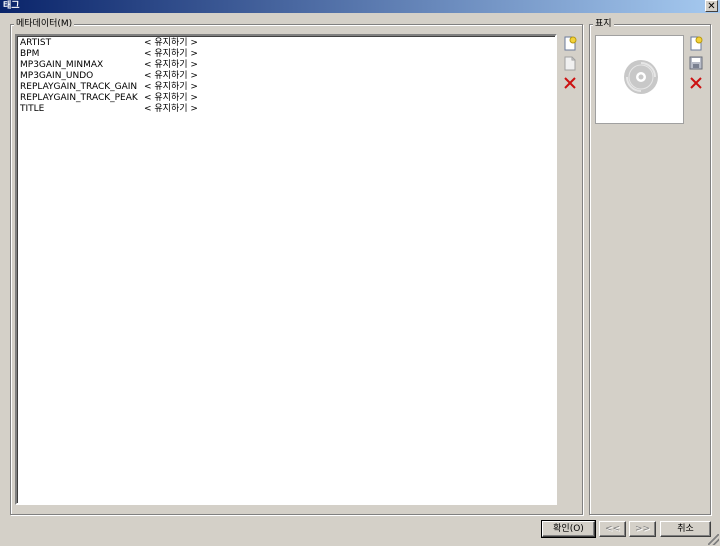  What do you see at coordinates (642, 529) in the screenshot?
I see `next-button: >>` at bounding box center [642, 529].